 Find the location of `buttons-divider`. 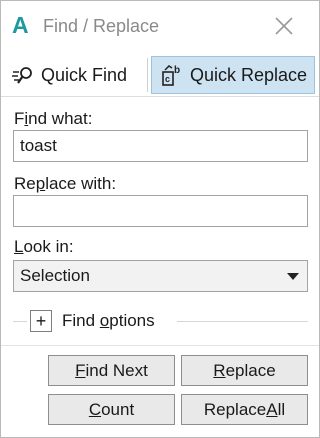

buttons-divider is located at coordinates (160, 345).